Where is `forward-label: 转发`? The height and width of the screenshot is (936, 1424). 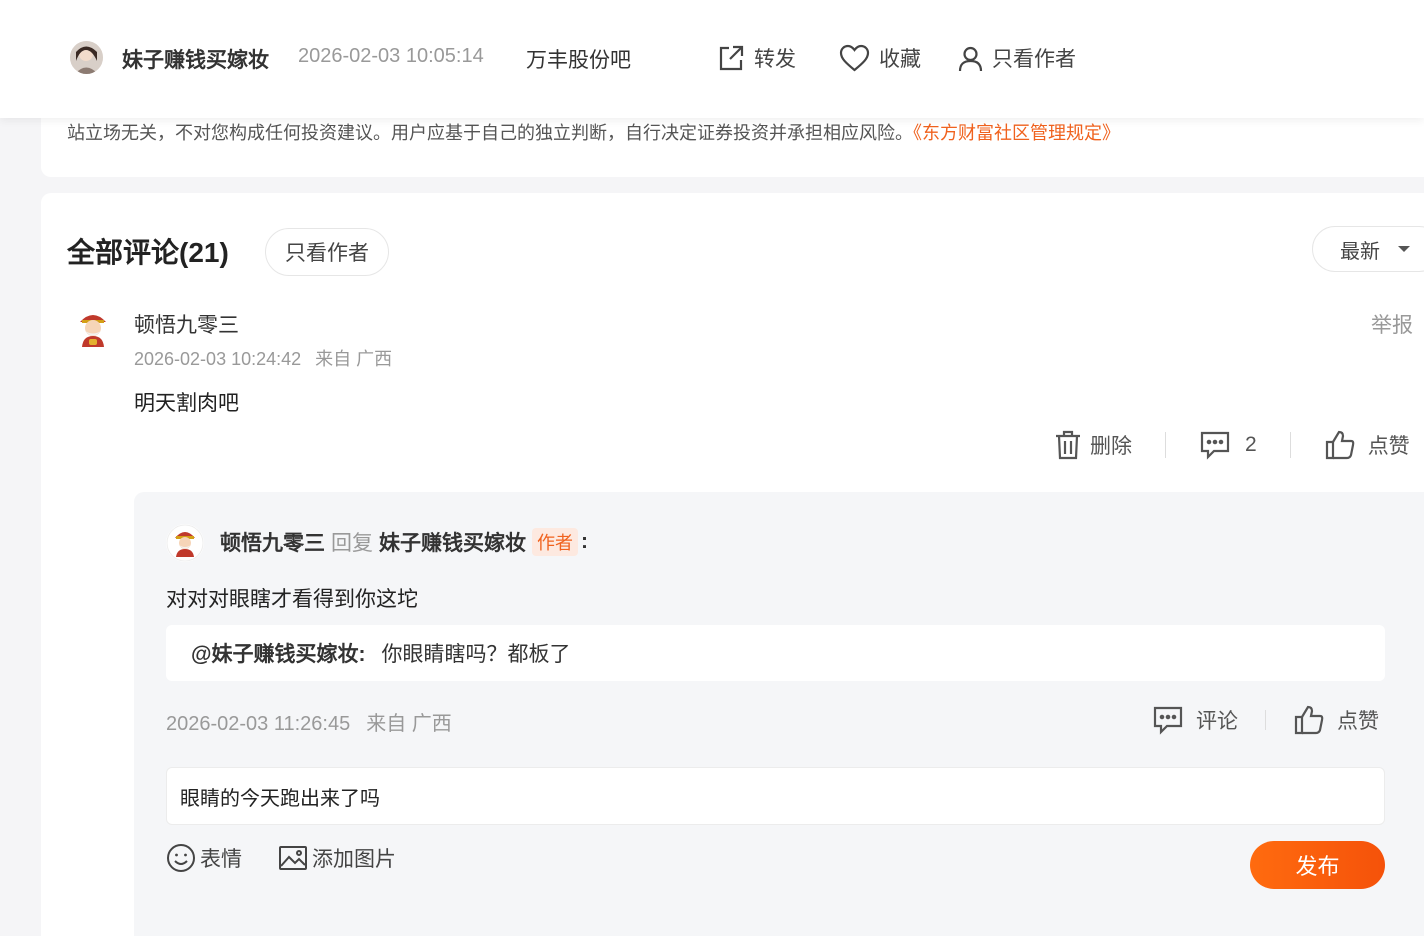
forward-label: 转发 is located at coordinates (775, 59).